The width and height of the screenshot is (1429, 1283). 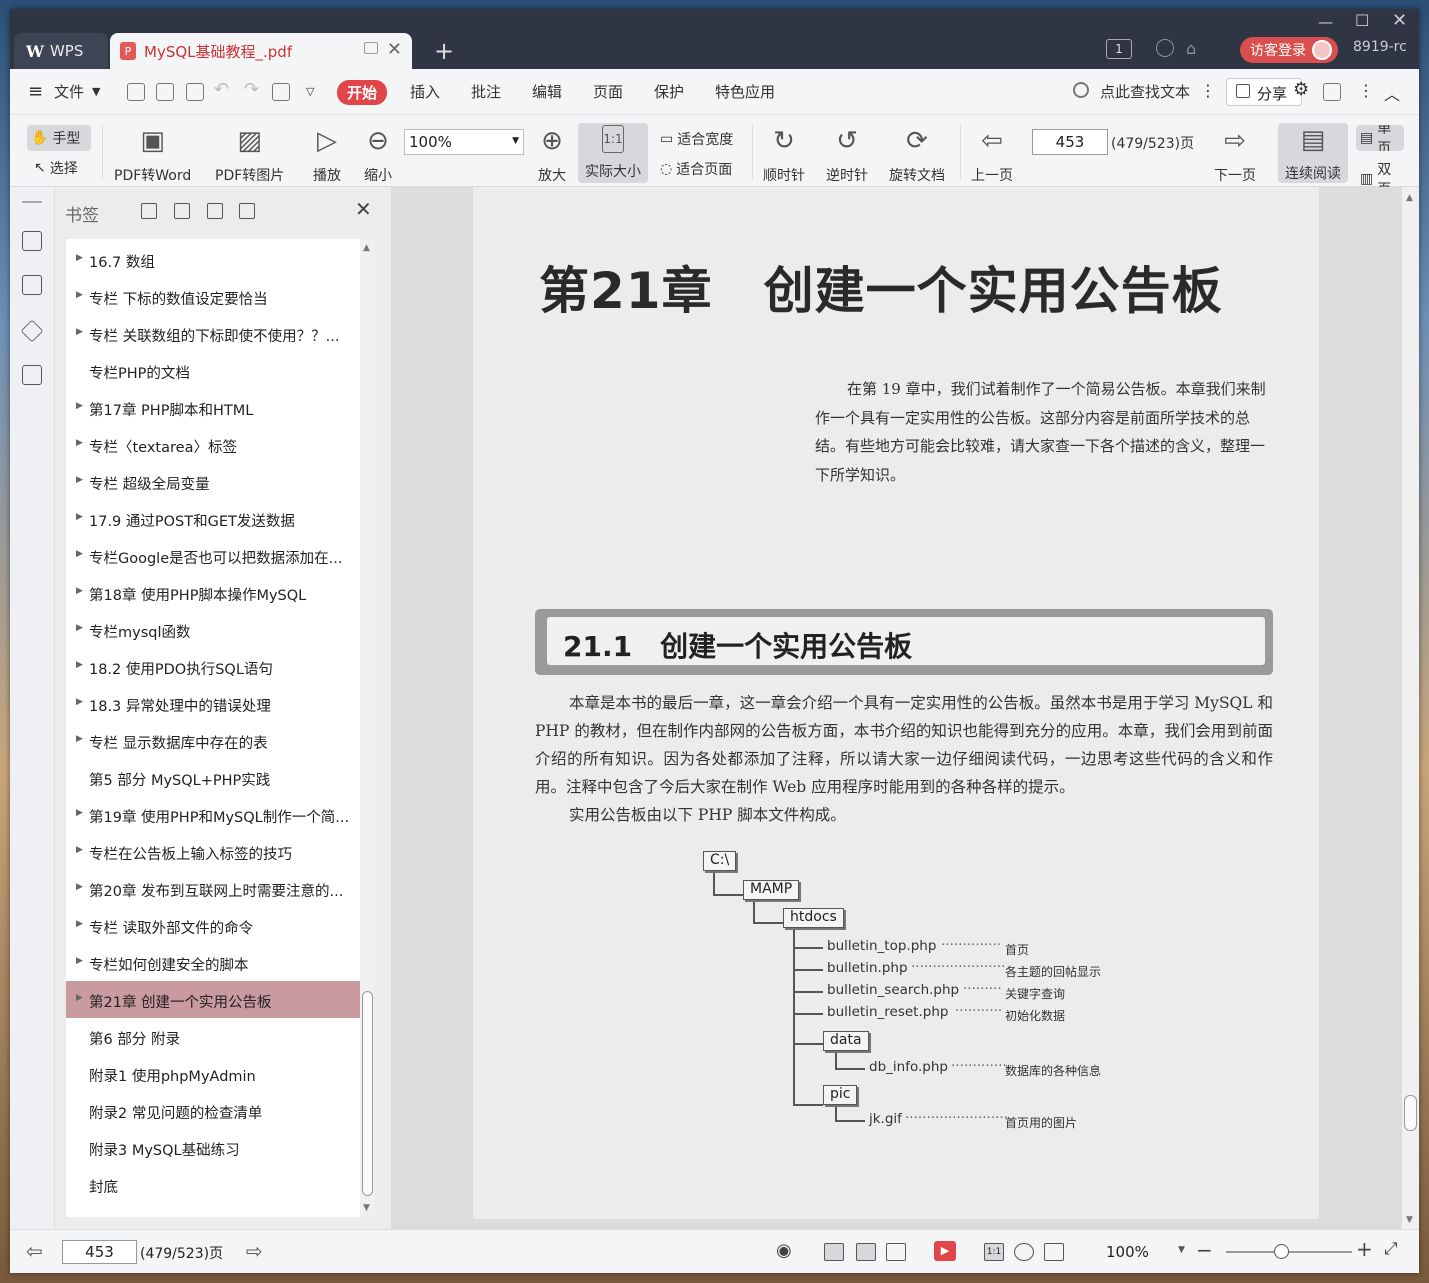 What do you see at coordinates (1380, 138) in the screenshot?
I see `single-page-button: ▤ 单页` at bounding box center [1380, 138].